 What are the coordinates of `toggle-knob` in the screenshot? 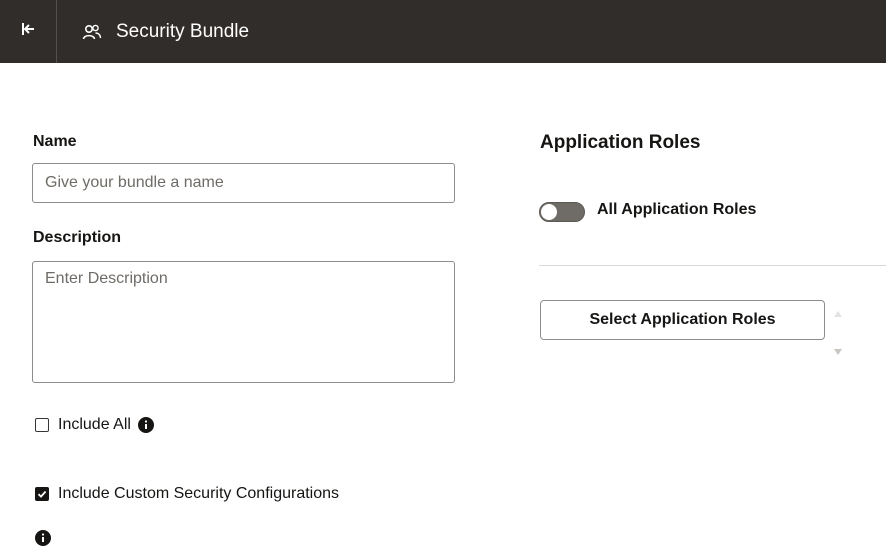 It's located at (549, 212).